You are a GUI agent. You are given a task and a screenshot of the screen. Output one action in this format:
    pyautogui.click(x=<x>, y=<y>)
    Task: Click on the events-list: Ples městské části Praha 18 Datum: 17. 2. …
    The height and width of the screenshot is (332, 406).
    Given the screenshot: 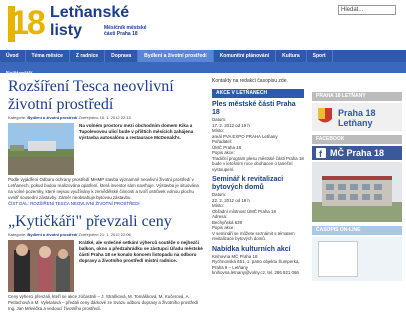 What is the action you would take?
    pyautogui.click(x=258, y=188)
    